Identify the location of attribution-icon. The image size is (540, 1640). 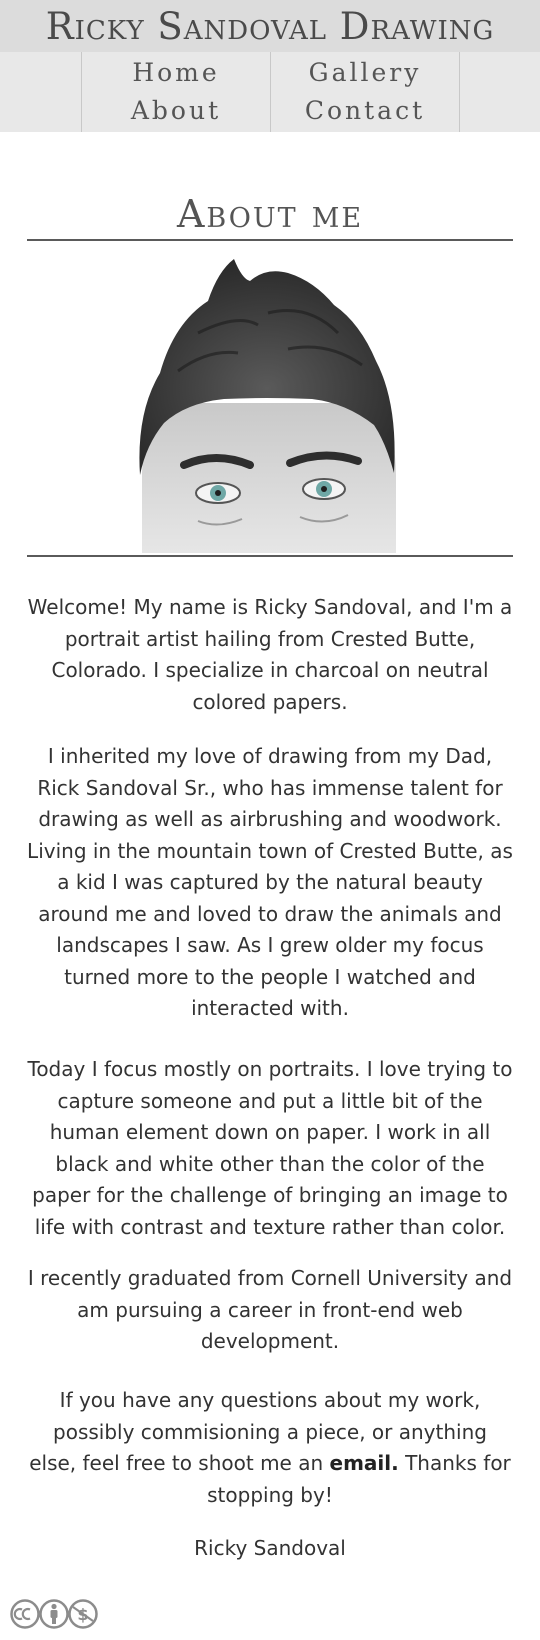
(54, 1613).